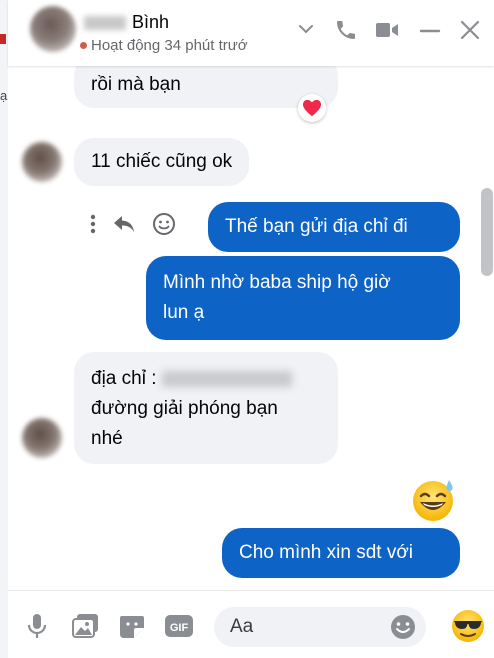 The image size is (494, 658). I want to click on scrollbar-thumb, so click(487, 232).